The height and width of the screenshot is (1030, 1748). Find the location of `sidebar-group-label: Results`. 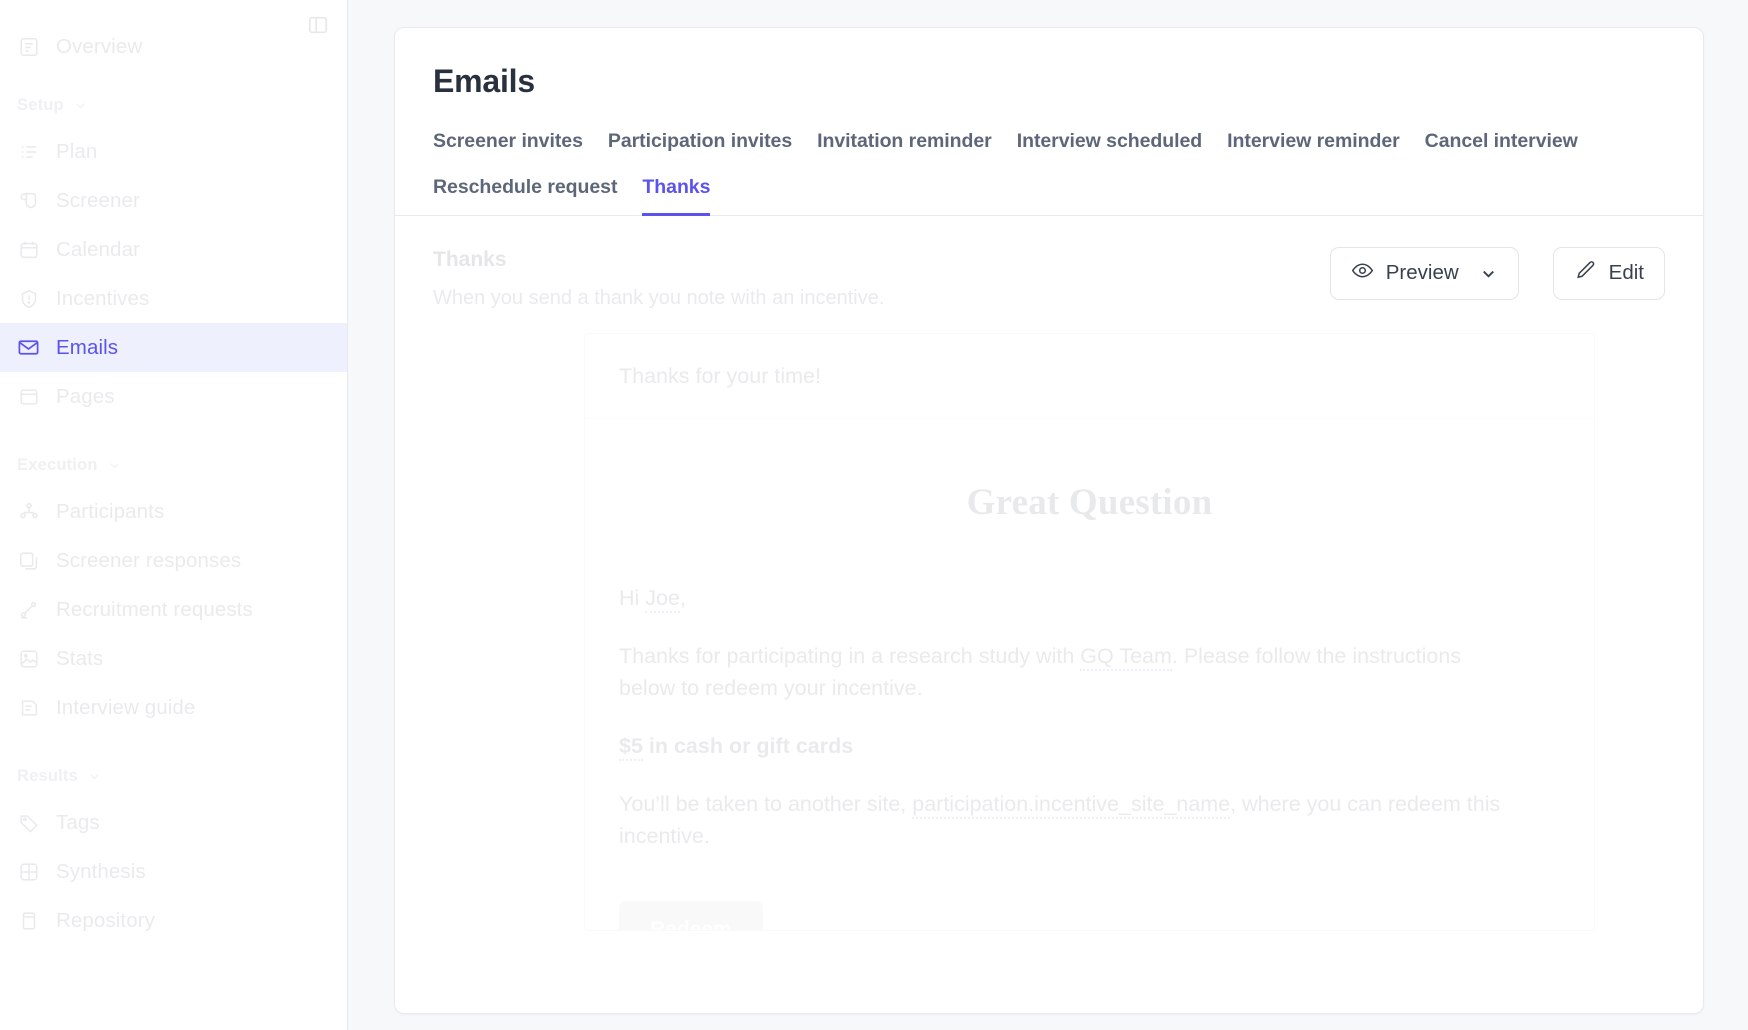

sidebar-group-label: Results is located at coordinates (48, 775).